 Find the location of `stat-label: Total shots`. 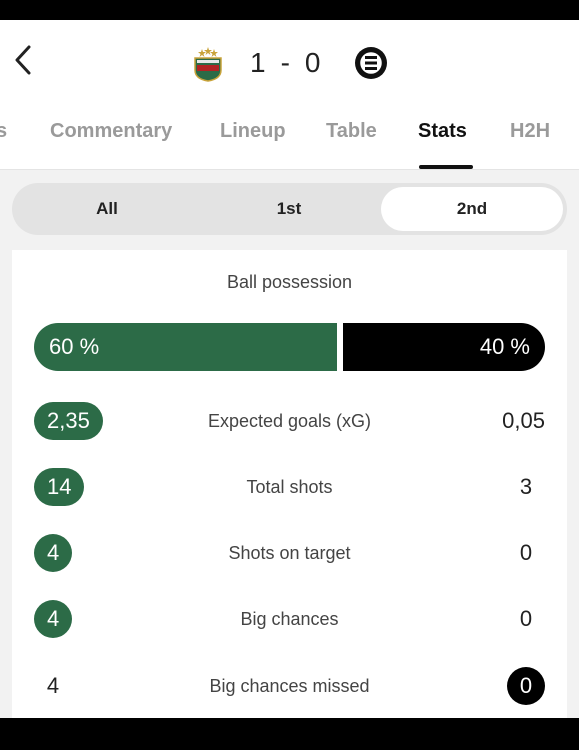

stat-label: Total shots is located at coordinates (289, 487).